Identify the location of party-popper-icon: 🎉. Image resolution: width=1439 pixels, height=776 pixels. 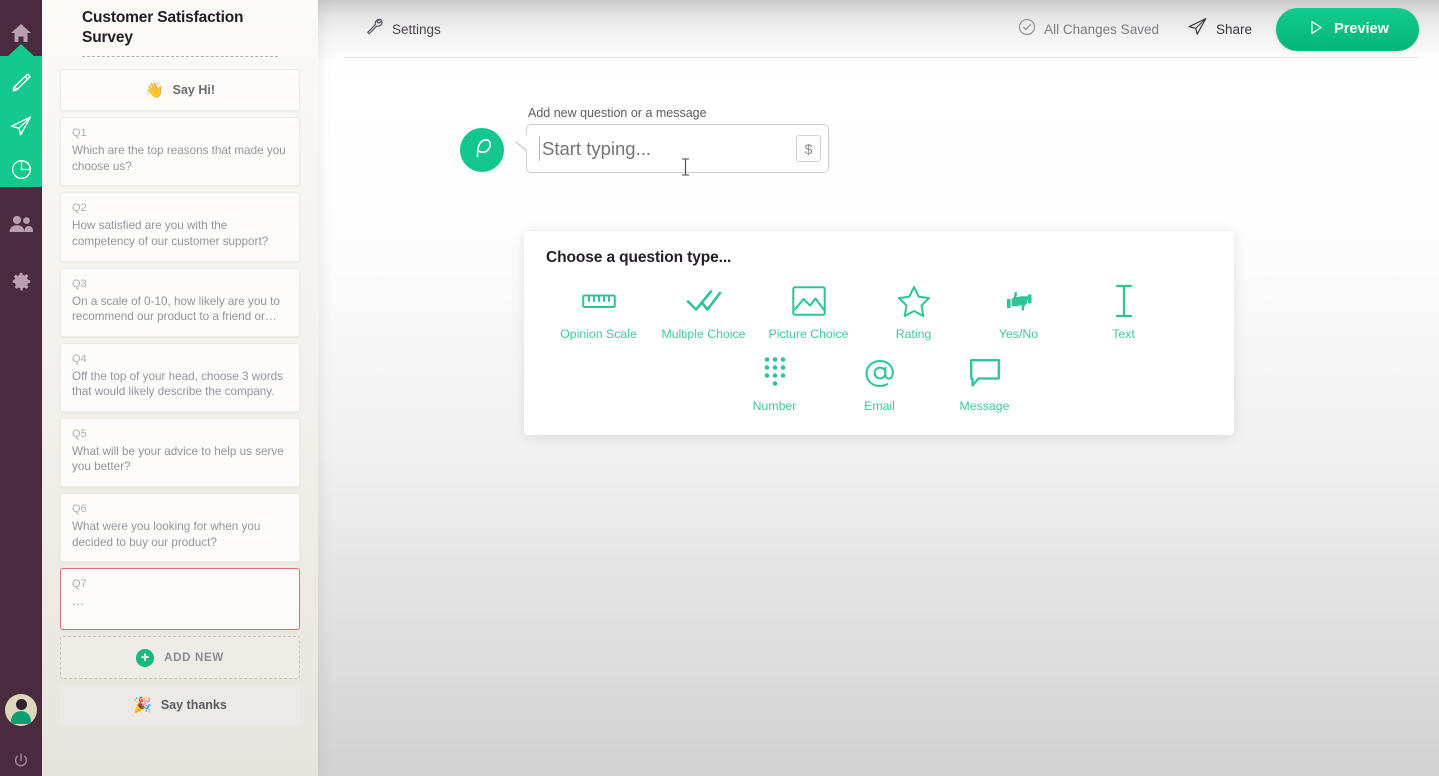
(142, 706).